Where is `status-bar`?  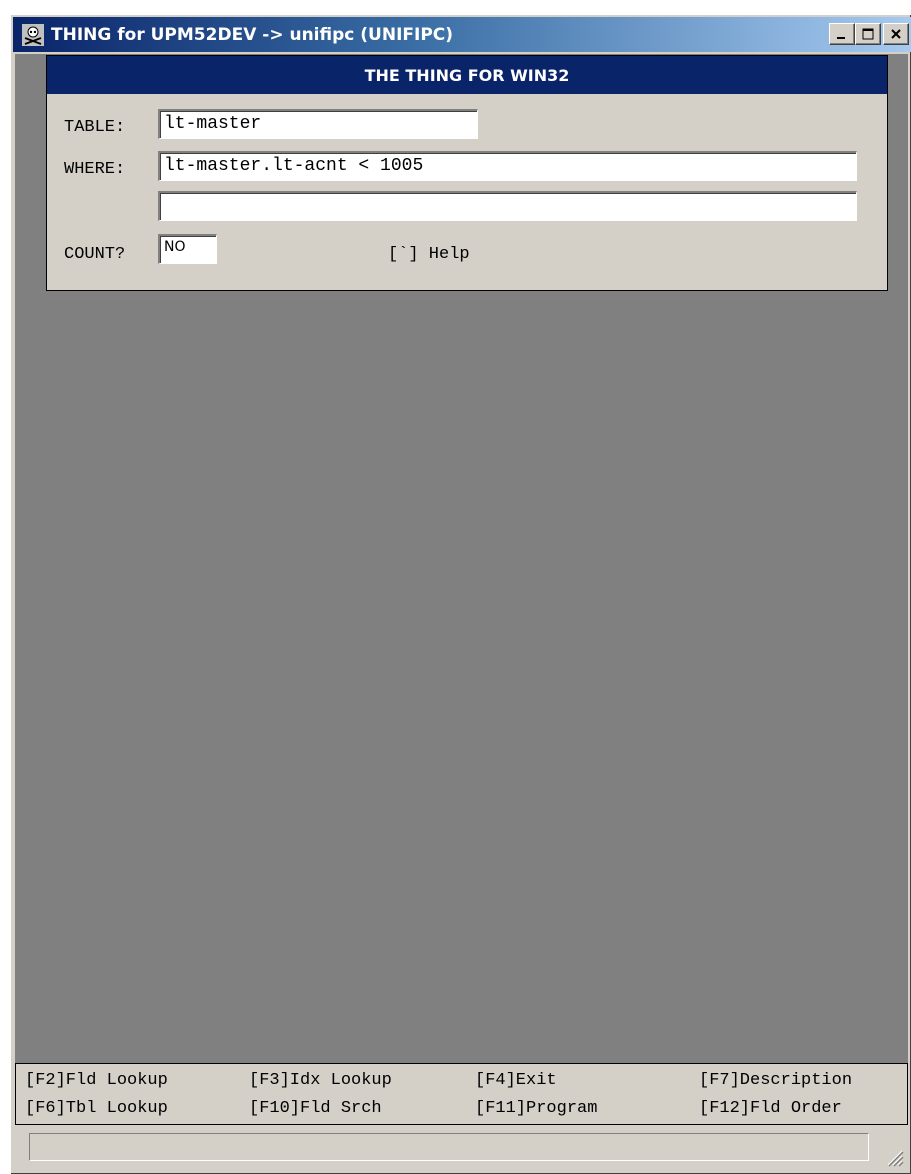
status-bar is located at coordinates (461, 1149).